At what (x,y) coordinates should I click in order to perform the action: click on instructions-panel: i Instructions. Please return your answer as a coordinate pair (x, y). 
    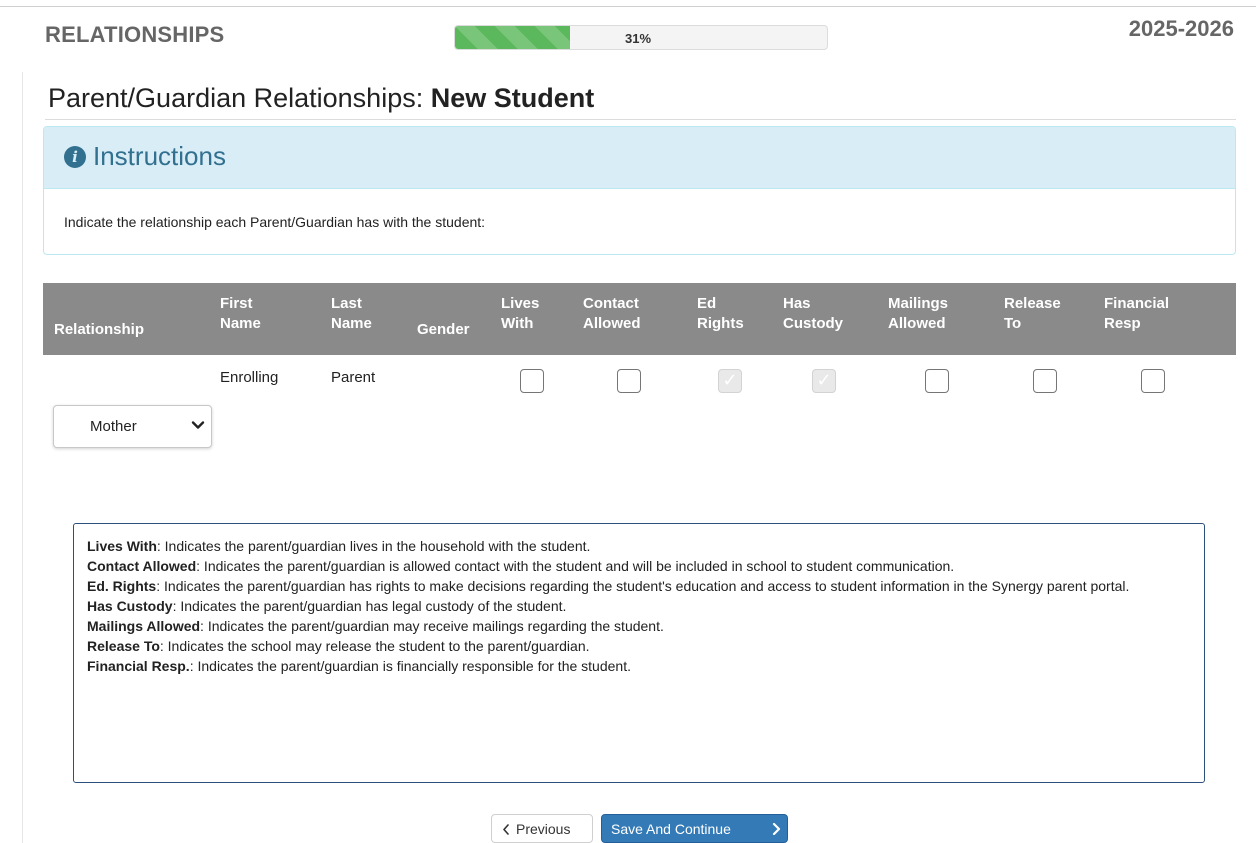
    Looking at the image, I should click on (639, 190).